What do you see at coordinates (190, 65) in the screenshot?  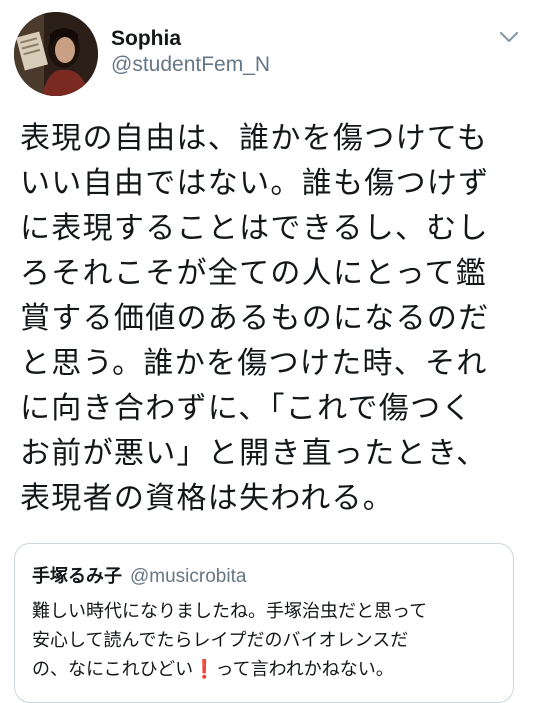 I see `user-handle: @studentFem_N` at bounding box center [190, 65].